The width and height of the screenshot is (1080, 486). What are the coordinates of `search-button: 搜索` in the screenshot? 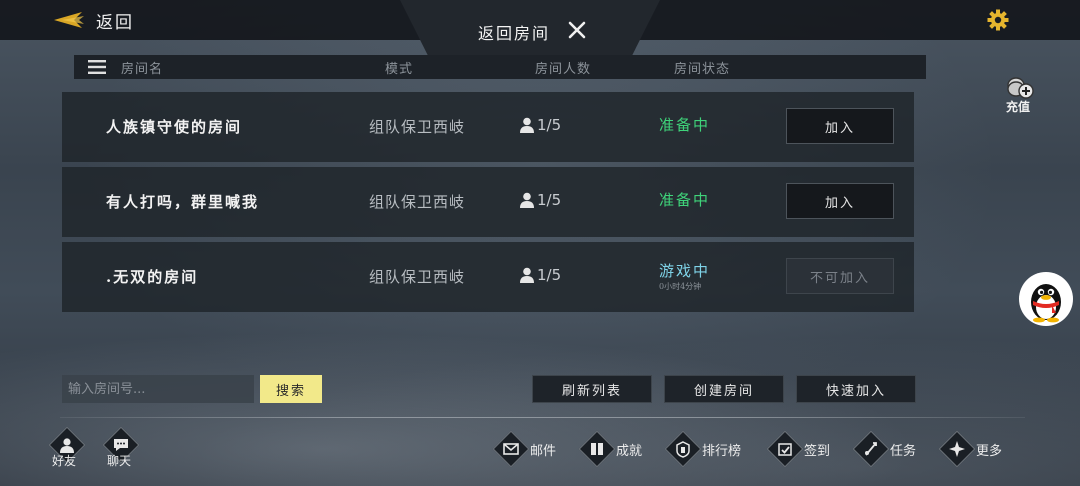 It's located at (291, 389).